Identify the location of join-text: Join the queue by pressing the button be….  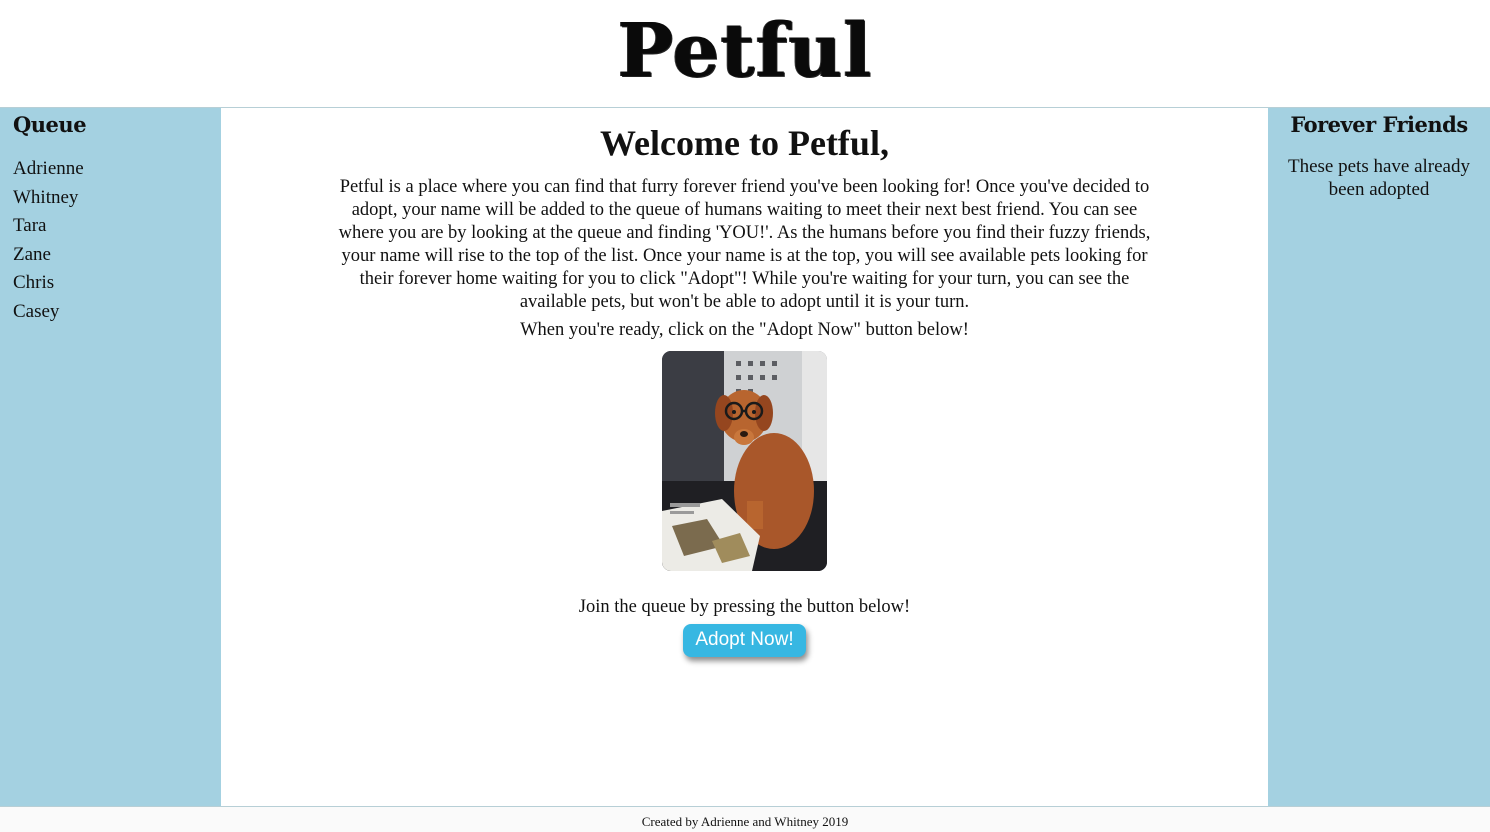
(744, 607).